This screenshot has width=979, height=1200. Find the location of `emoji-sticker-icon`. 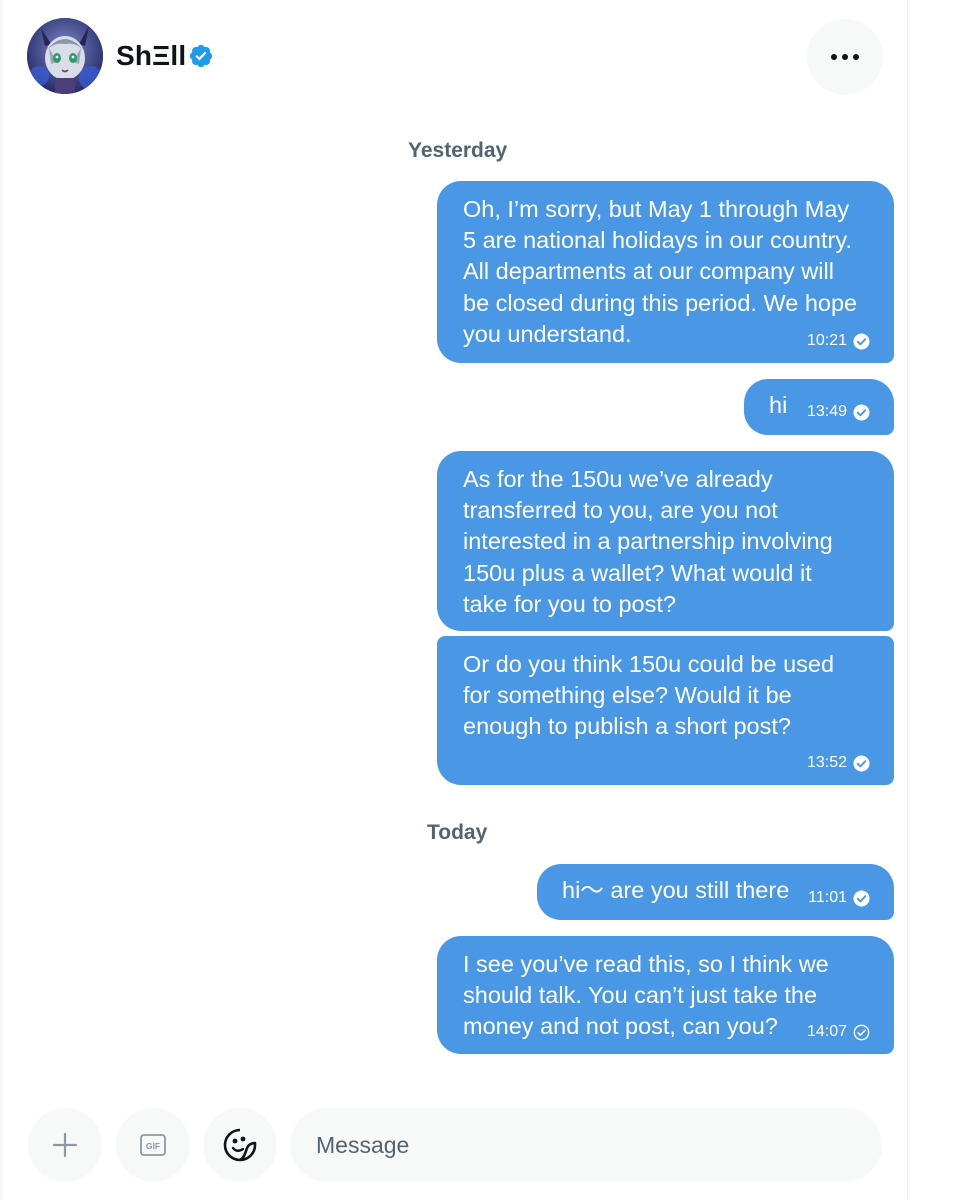

emoji-sticker-icon is located at coordinates (240, 1145).